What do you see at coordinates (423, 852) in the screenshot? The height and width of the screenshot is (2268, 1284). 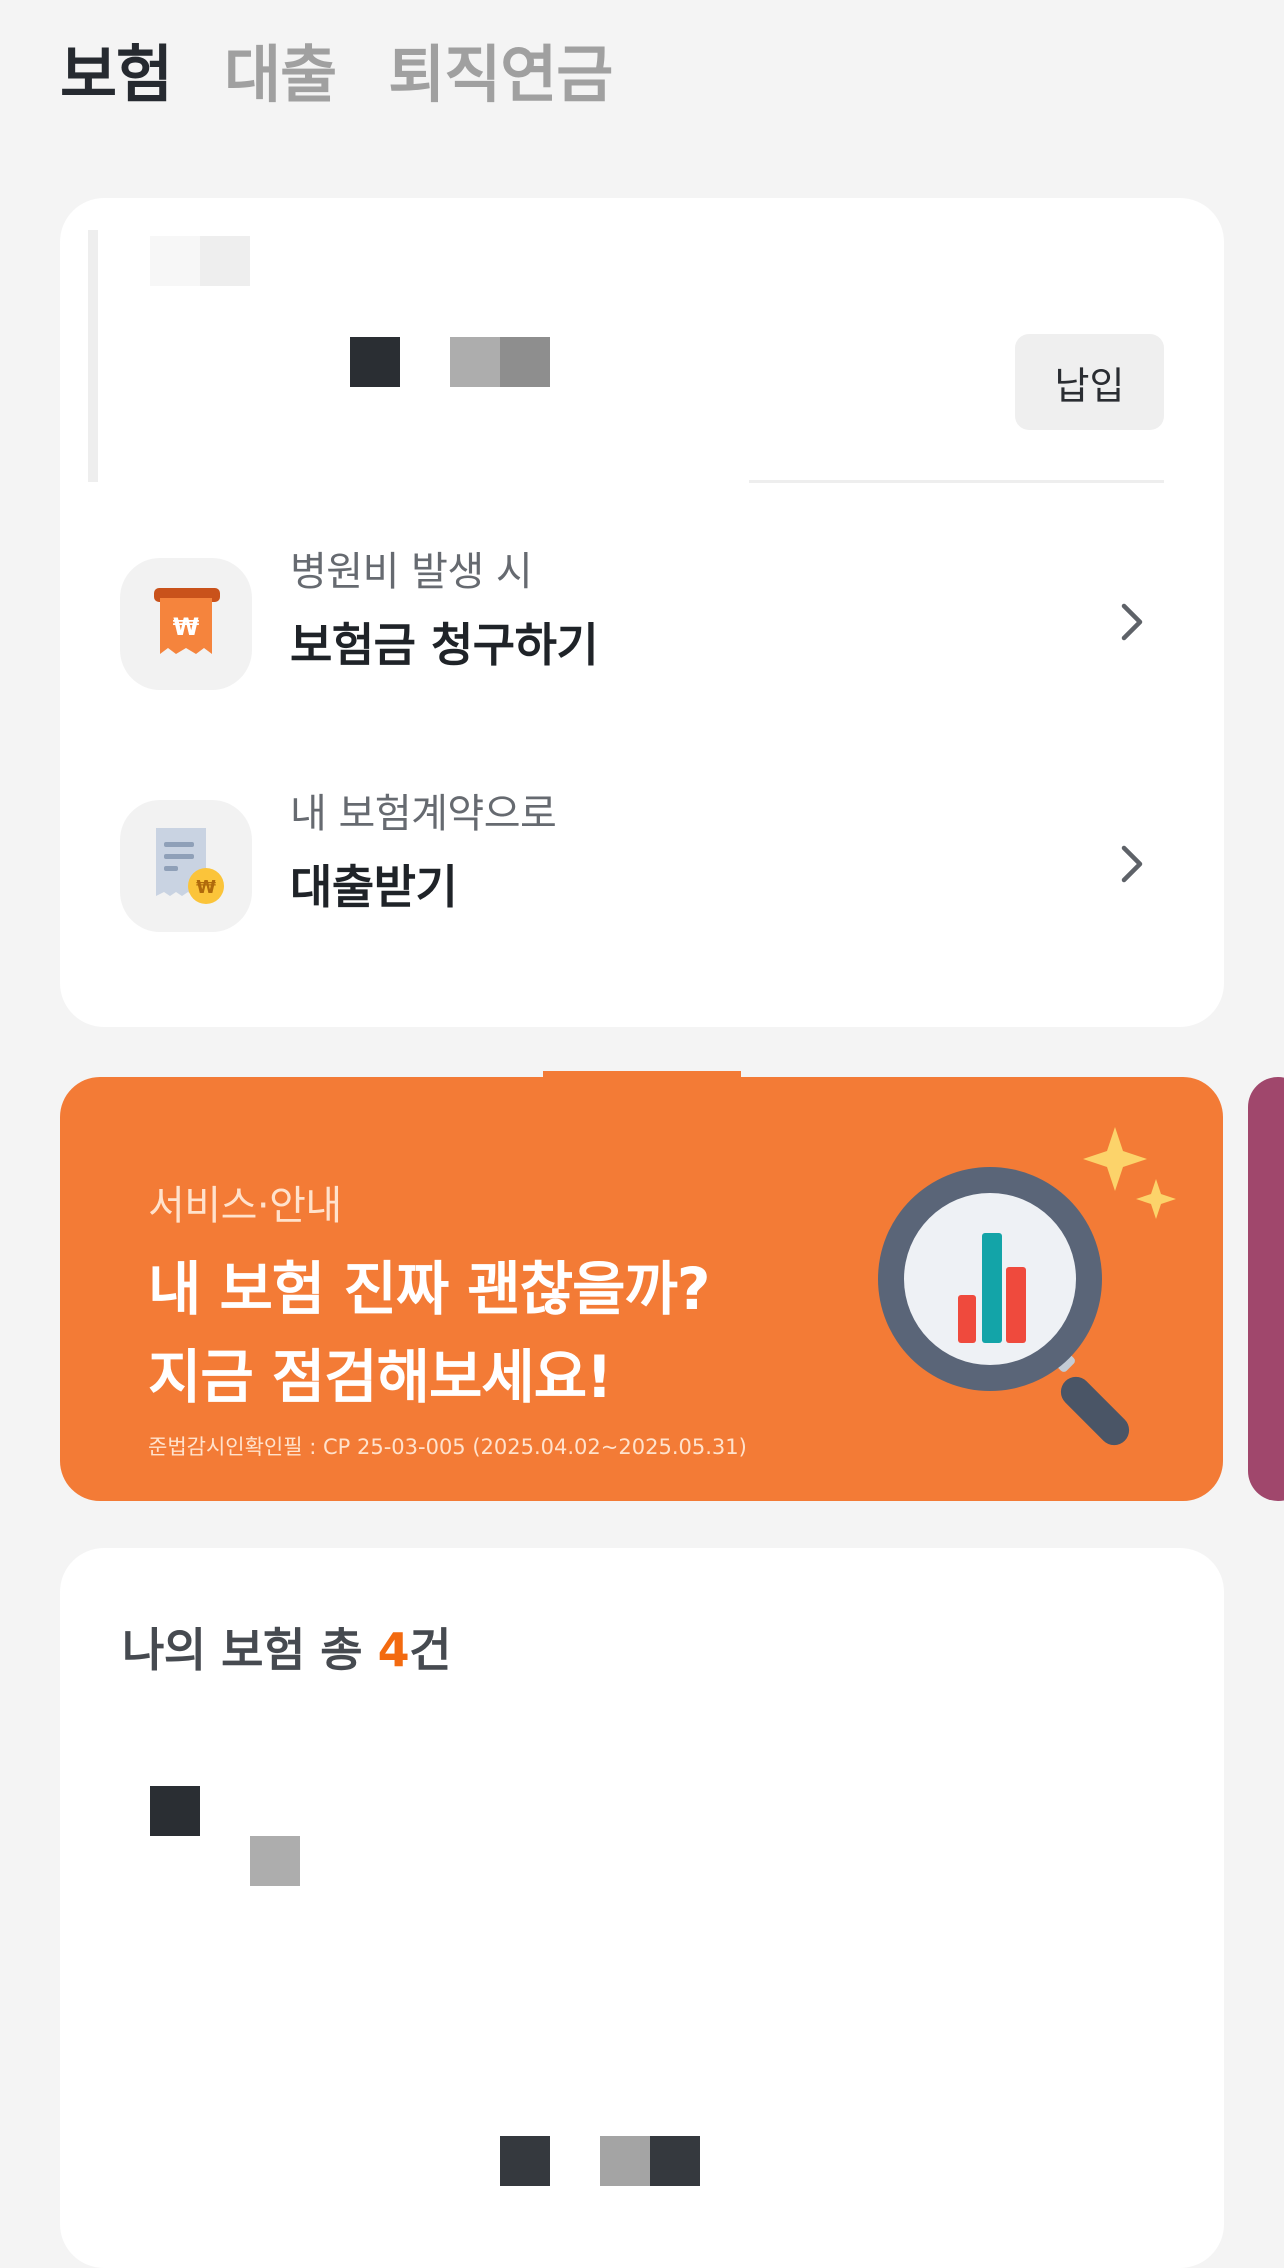 I see `loan-row-texts: 내 보험계약으로 대출받기` at bounding box center [423, 852].